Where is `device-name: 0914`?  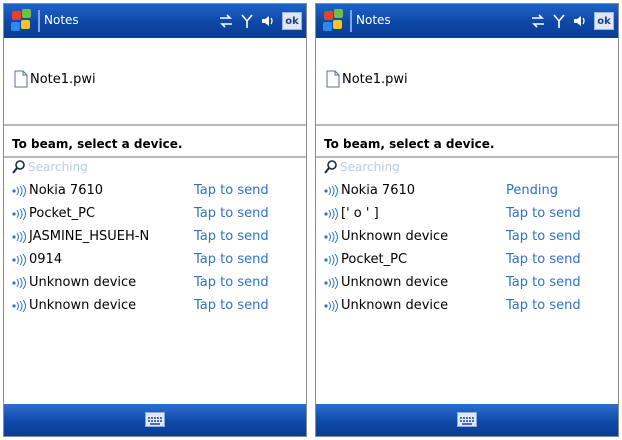 device-name: 0914 is located at coordinates (46, 259).